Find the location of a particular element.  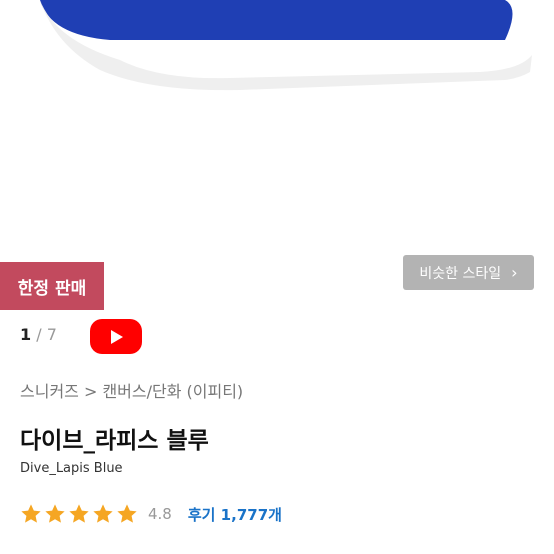

similar-style-button: 비슷한 스타일 › is located at coordinates (468, 272).